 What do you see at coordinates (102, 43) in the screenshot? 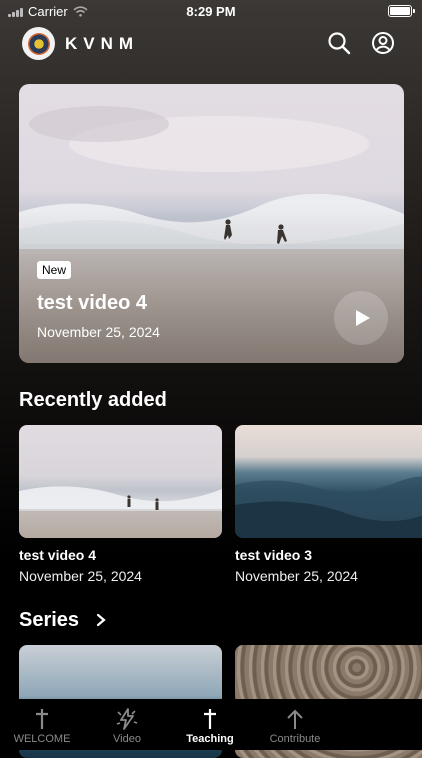
I see `brand-name: KVNM` at bounding box center [102, 43].